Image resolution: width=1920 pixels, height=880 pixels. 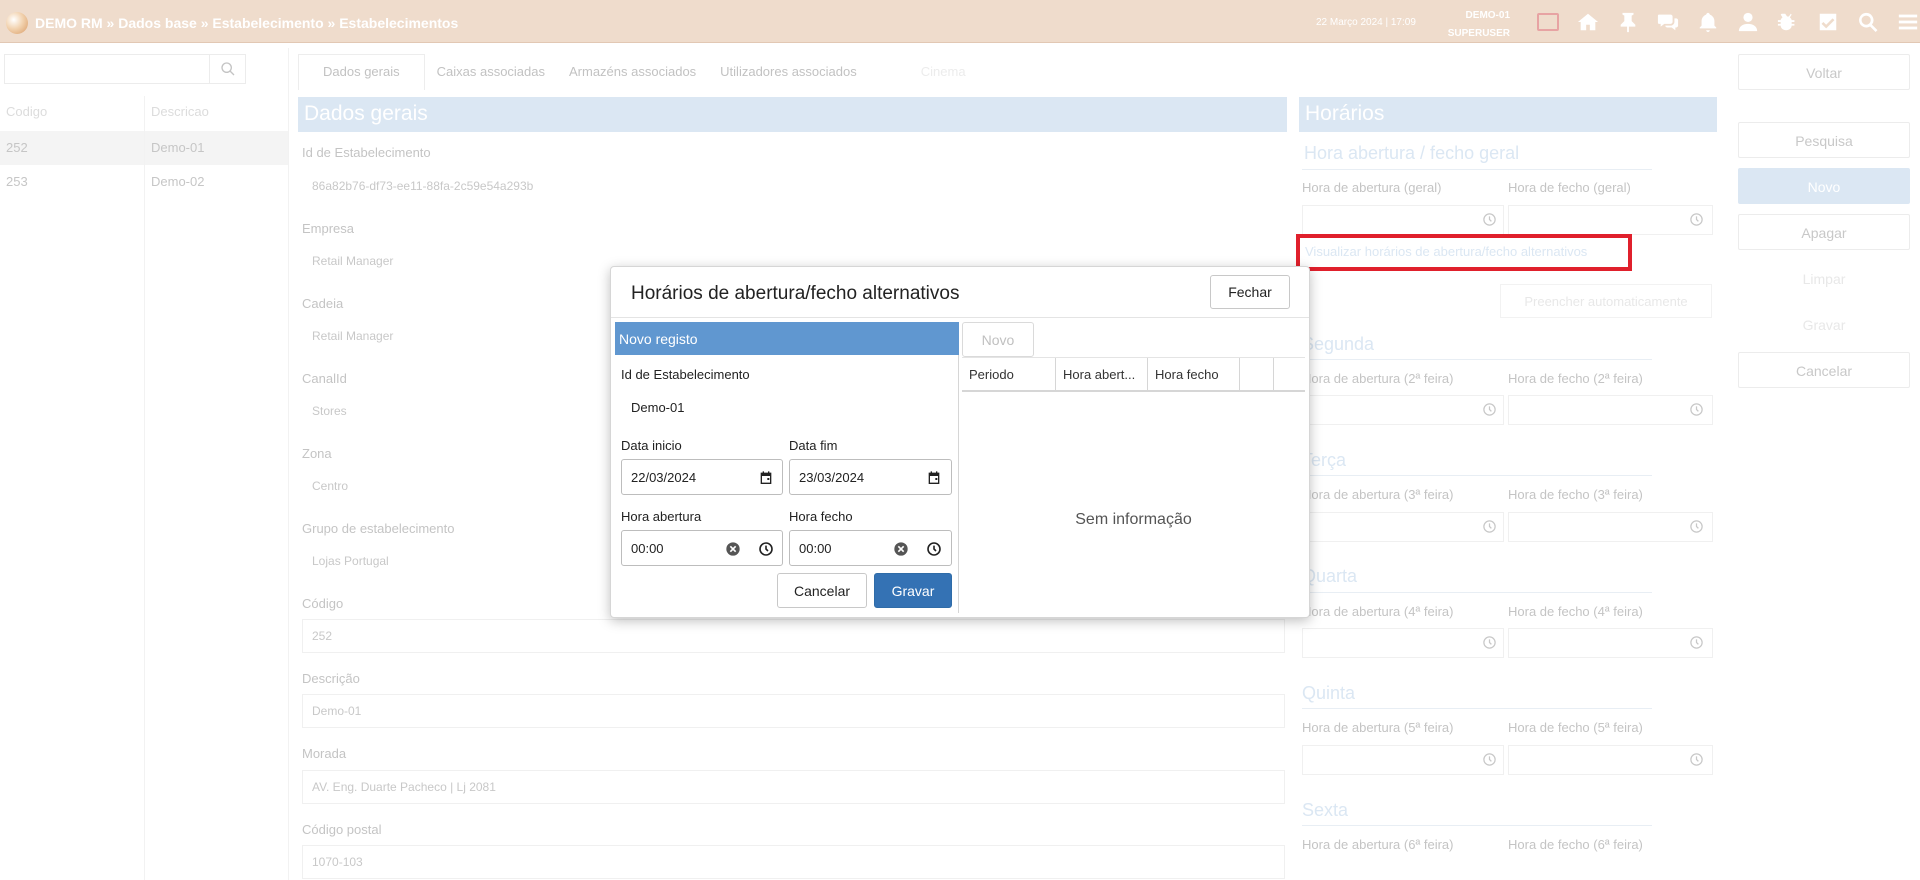 I want to click on open-general-input, so click(x=1403, y=220).